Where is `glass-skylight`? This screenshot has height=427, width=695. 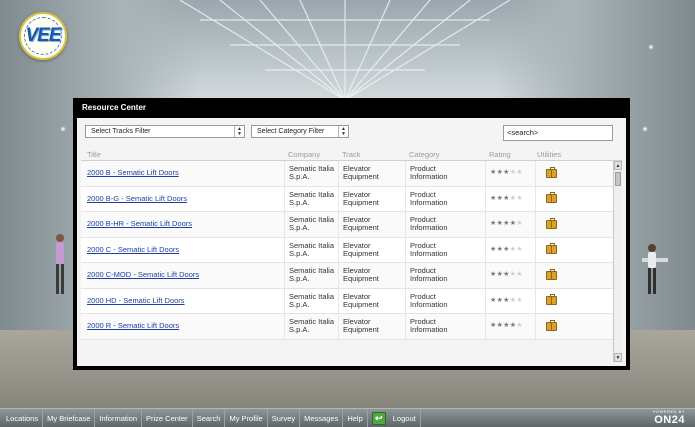 glass-skylight is located at coordinates (345, 50).